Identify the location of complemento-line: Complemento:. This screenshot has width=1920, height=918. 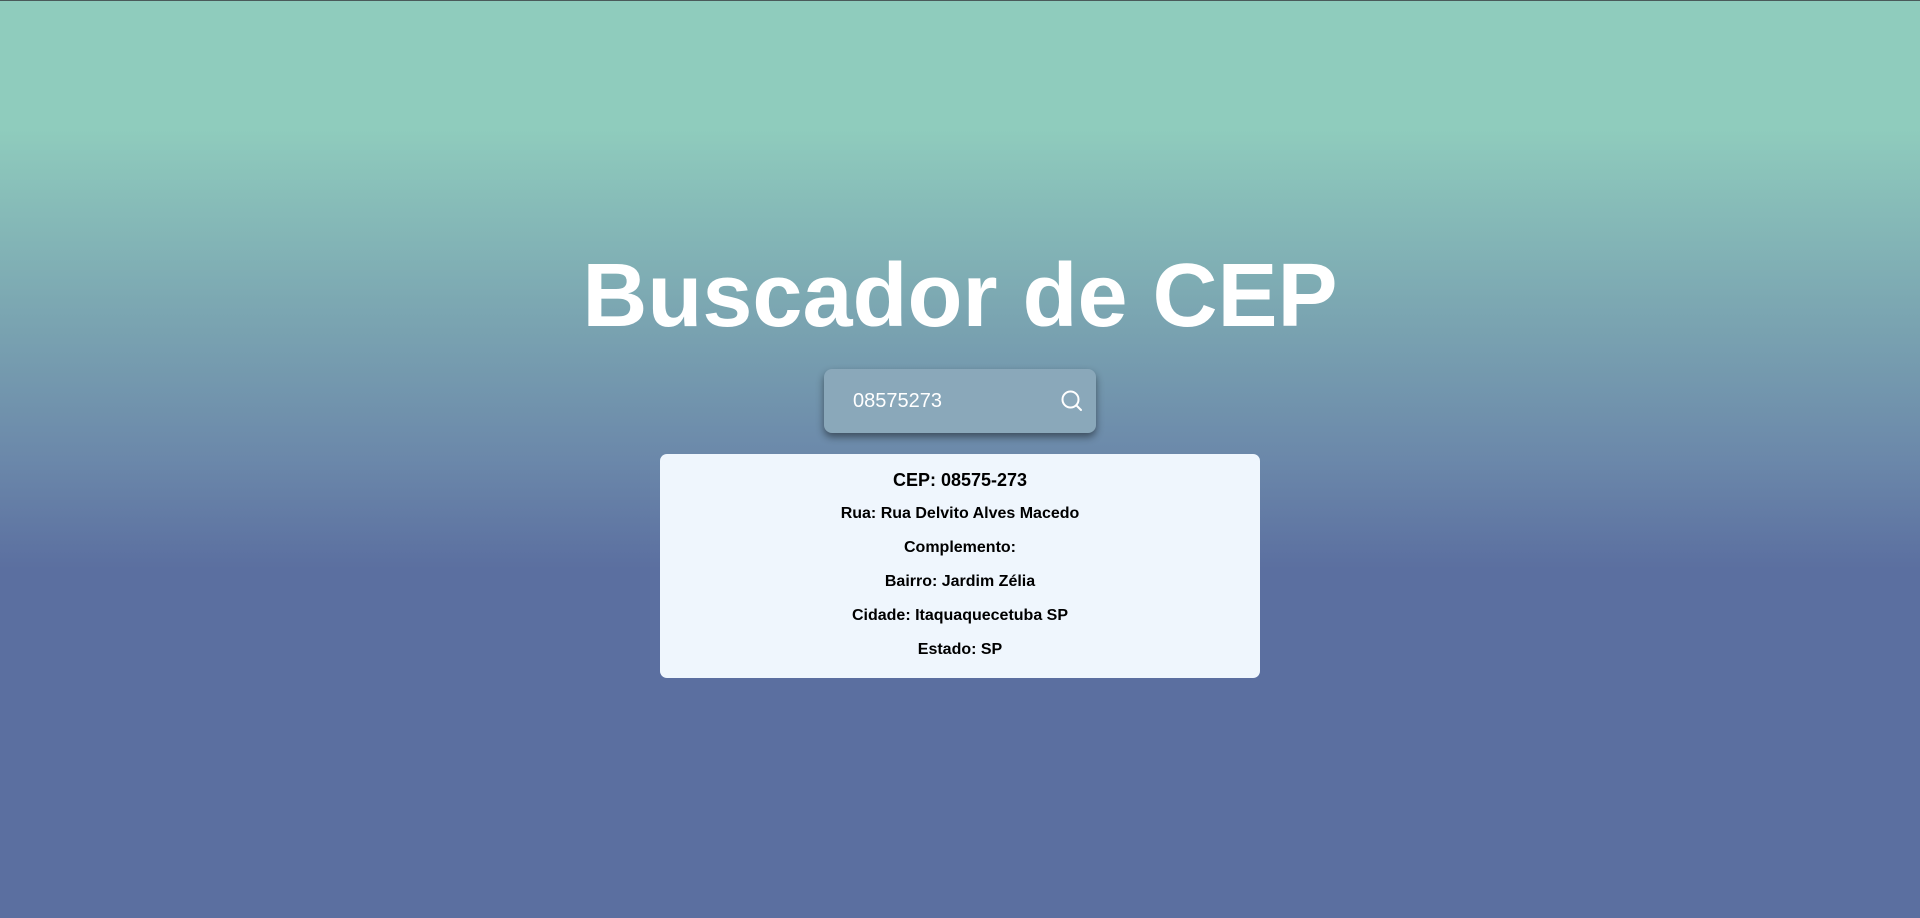
(960, 547).